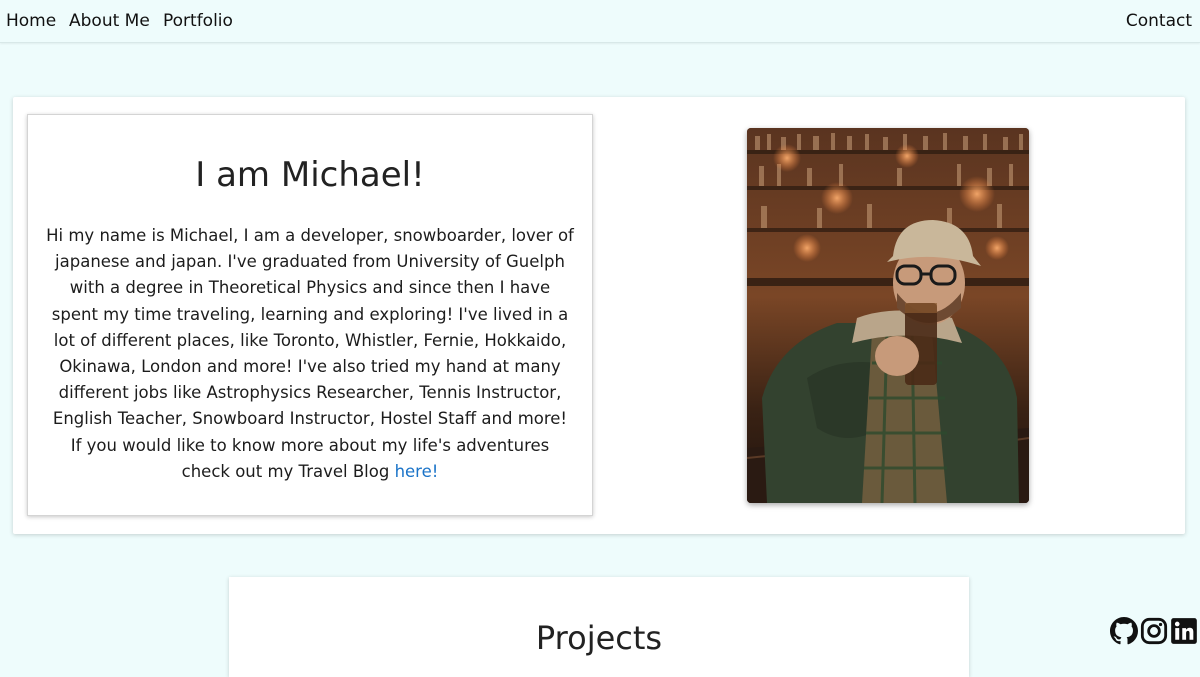 Image resolution: width=1200 pixels, height=677 pixels. I want to click on social-links, so click(1154, 631).